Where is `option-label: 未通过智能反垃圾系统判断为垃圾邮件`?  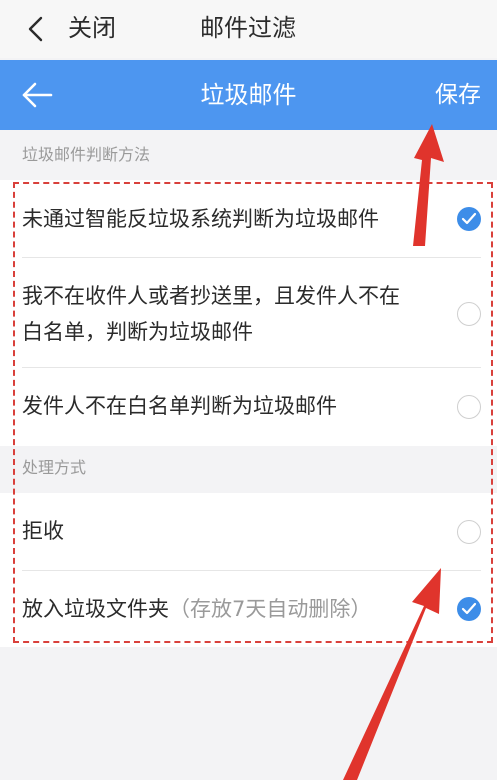
option-label: 未通过智能反垃圾系统判断为垃圾邮件 is located at coordinates (200, 219).